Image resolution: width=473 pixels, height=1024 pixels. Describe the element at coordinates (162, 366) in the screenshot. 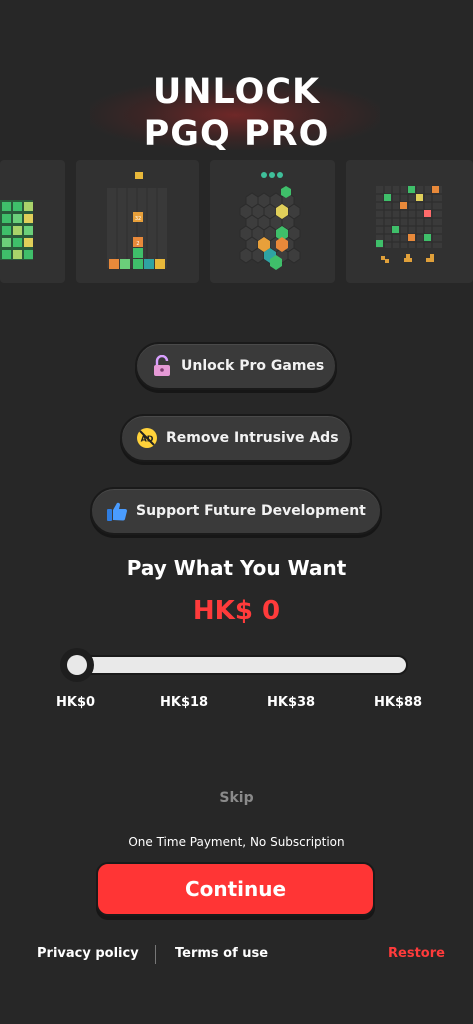

I see `unlock-icon` at that location.